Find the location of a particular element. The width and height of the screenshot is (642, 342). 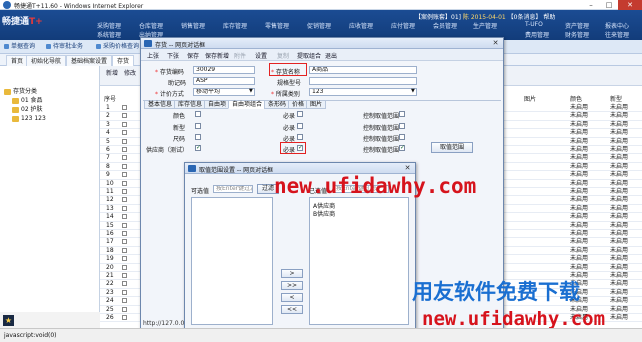

maximize-button: □ is located at coordinates (609, 5).